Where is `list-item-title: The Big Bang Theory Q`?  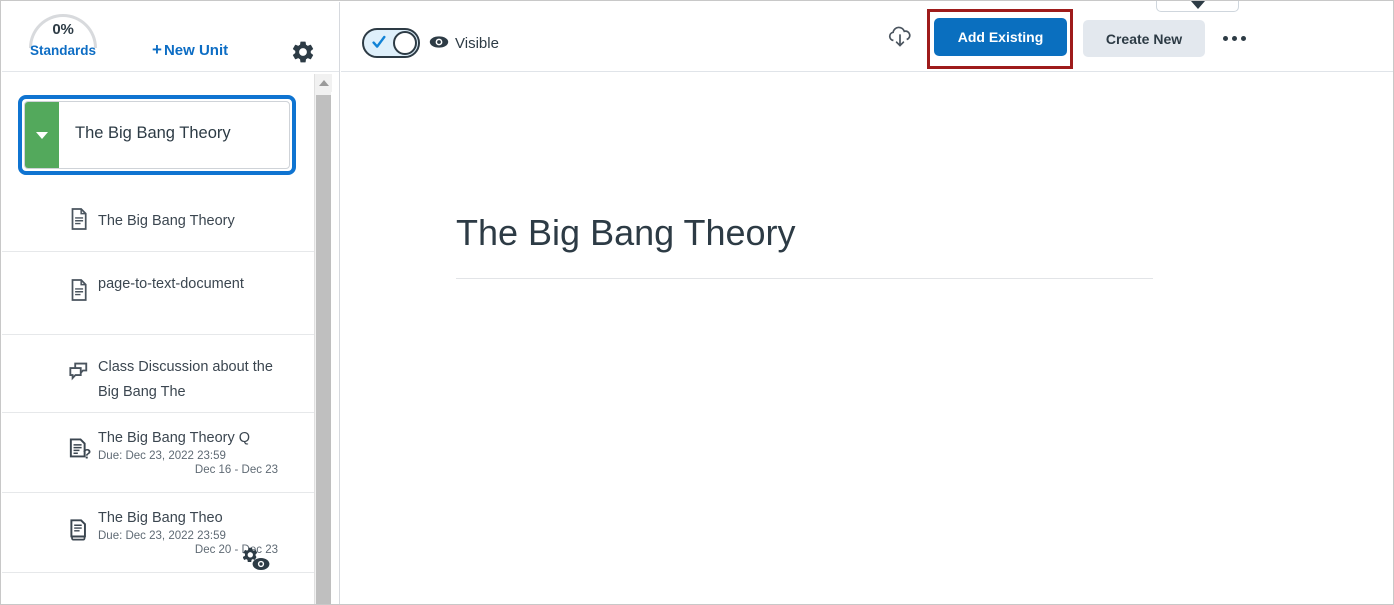 list-item-title: The Big Bang Theory Q is located at coordinates (174, 438).